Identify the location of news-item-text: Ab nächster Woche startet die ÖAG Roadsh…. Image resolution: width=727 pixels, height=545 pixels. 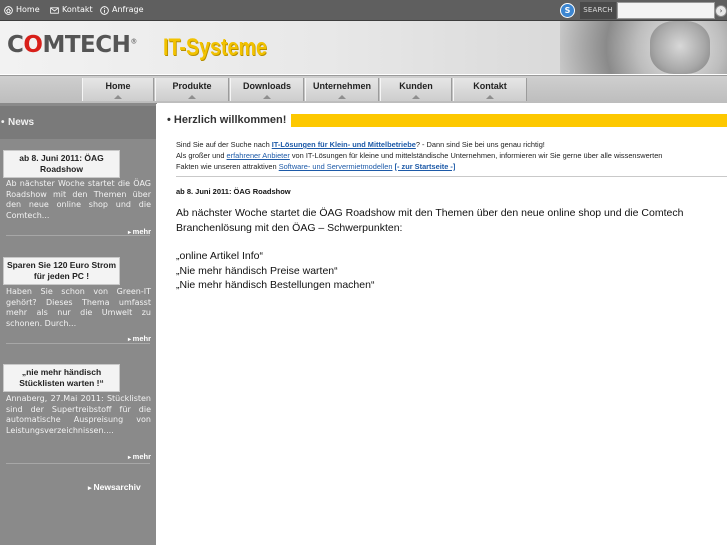
(78, 199).